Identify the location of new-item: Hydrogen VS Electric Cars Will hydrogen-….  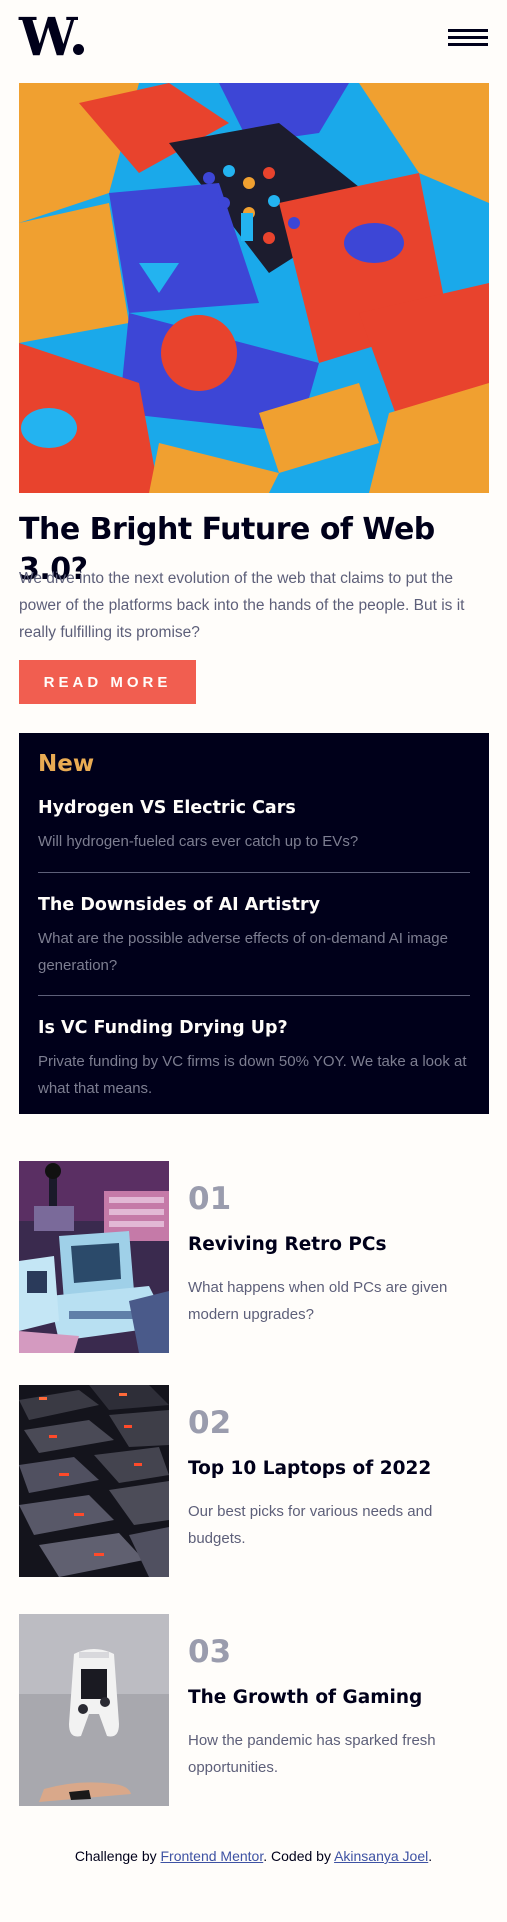
(254, 825).